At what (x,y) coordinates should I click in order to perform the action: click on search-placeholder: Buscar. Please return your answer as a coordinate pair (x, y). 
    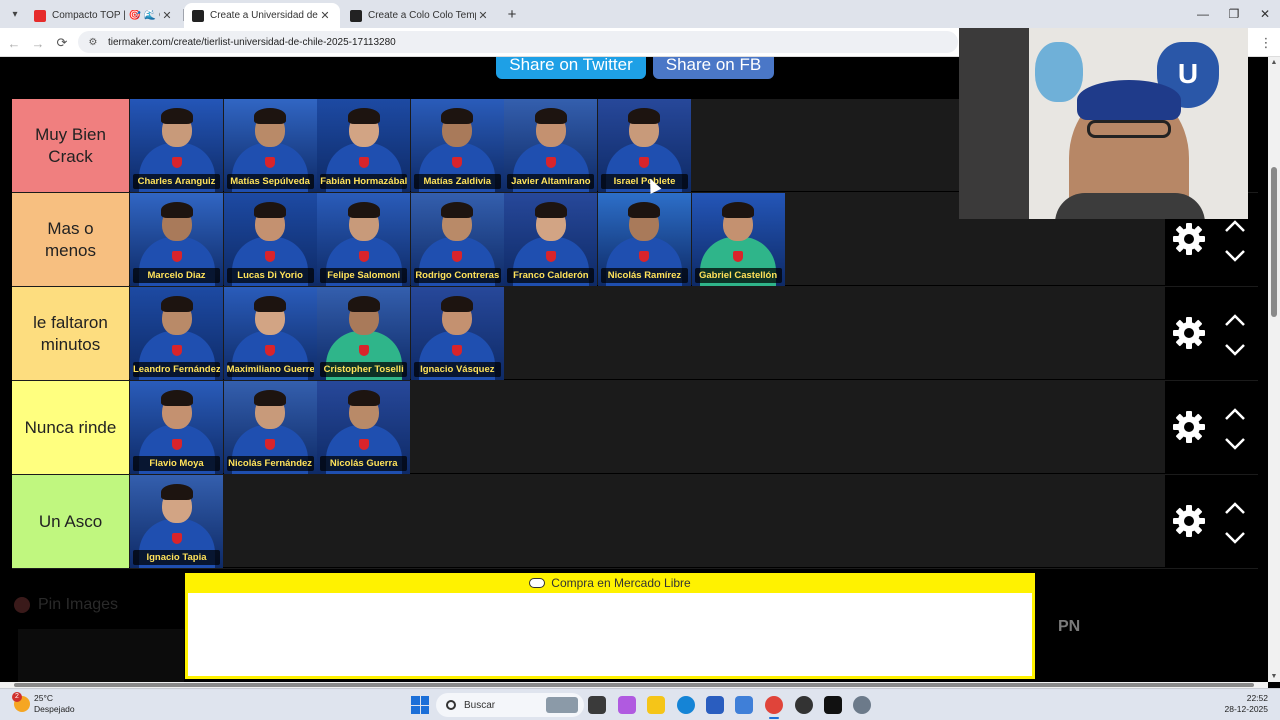
    Looking at the image, I should click on (480, 705).